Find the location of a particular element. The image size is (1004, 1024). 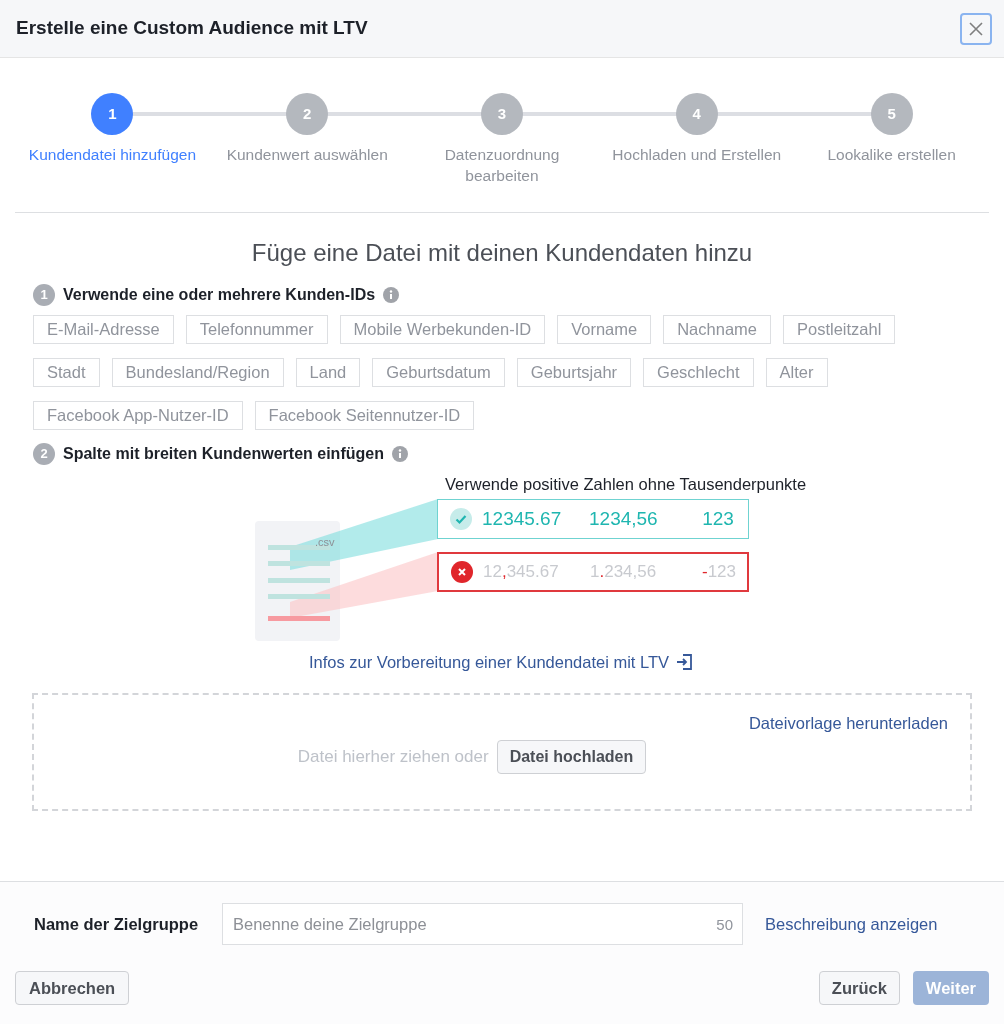

error-icon is located at coordinates (462, 572).